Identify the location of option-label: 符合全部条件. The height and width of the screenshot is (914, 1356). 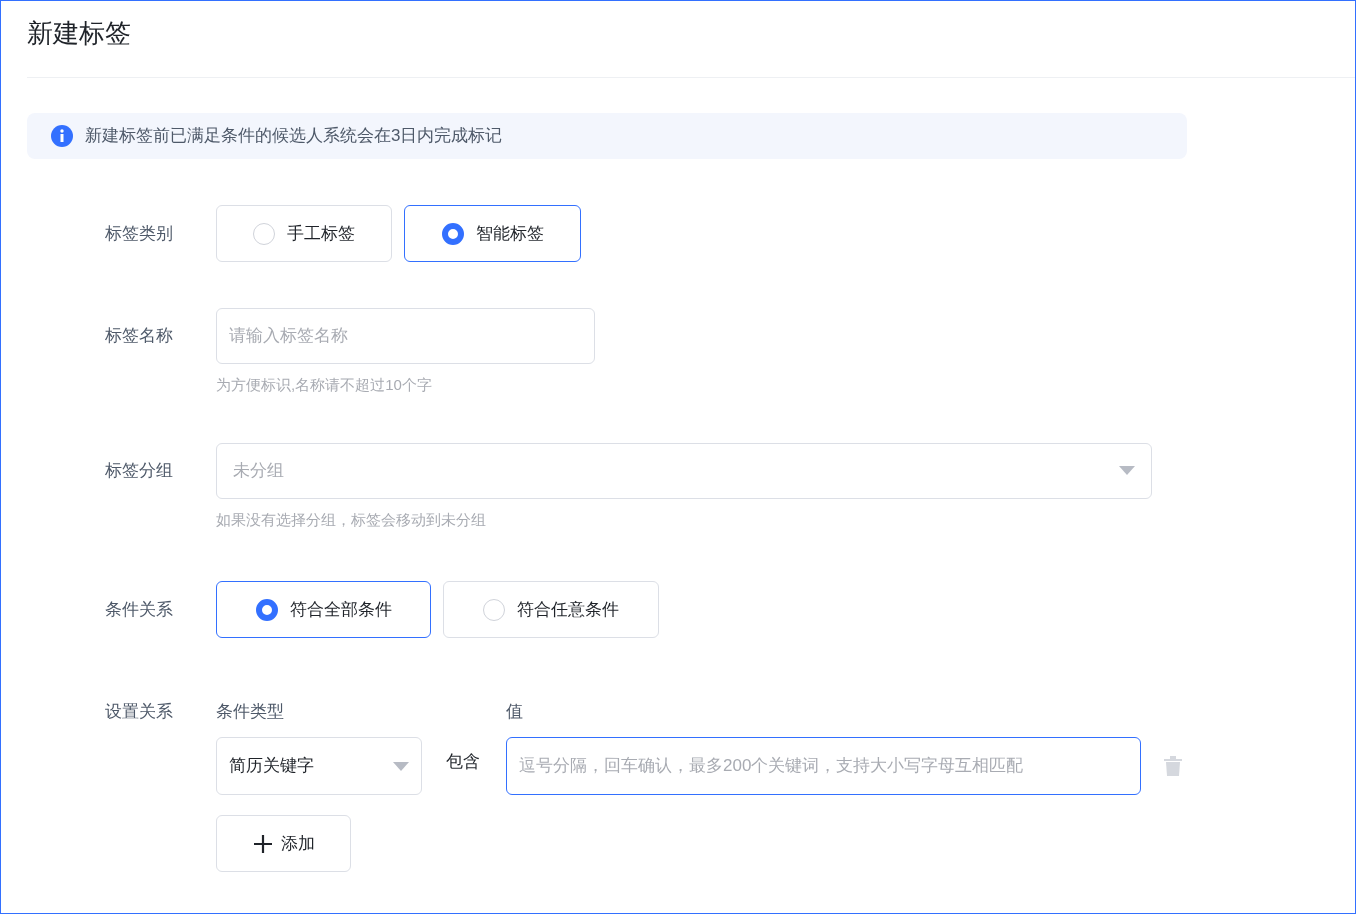
(340, 609).